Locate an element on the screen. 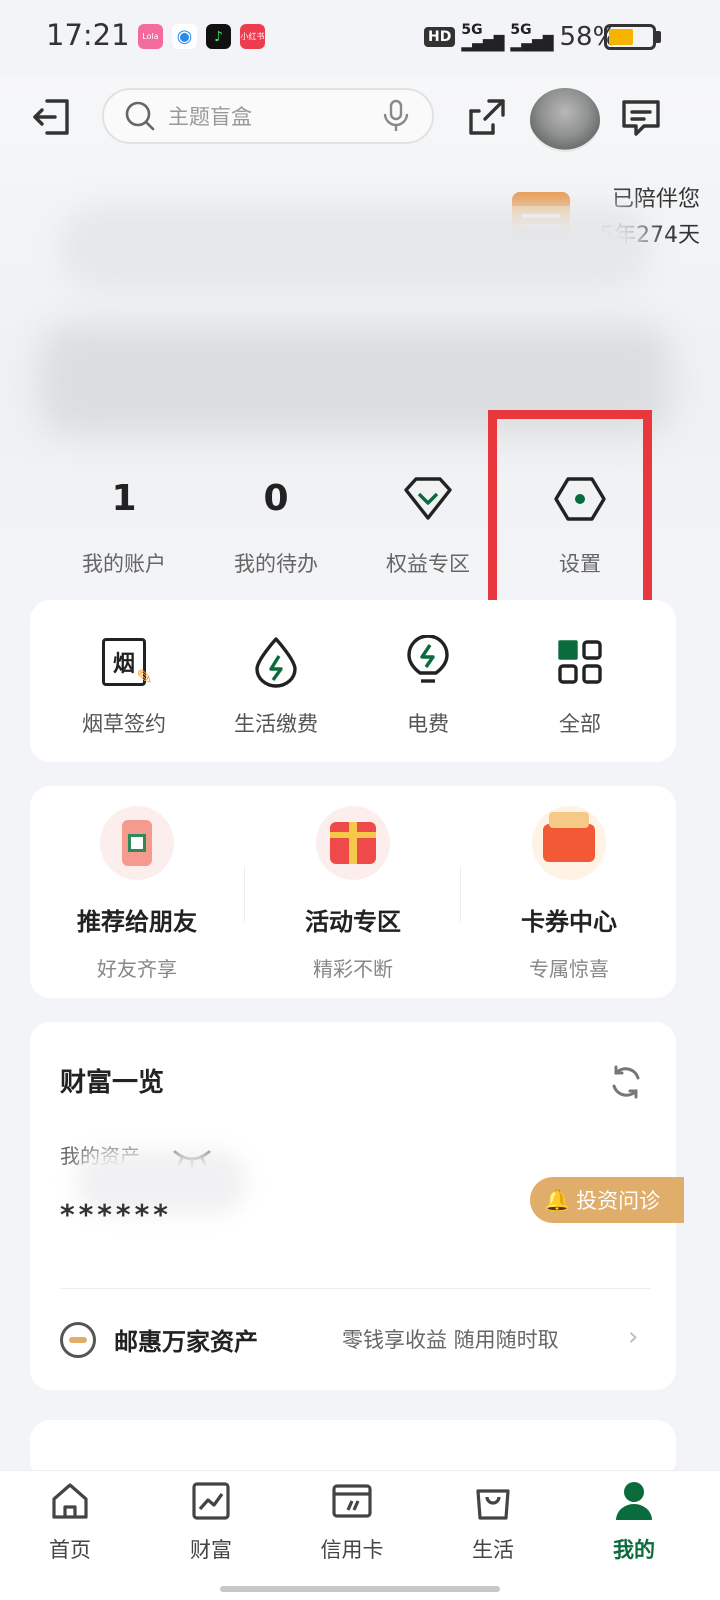  notification-browser-icon: ◉ is located at coordinates (184, 36).